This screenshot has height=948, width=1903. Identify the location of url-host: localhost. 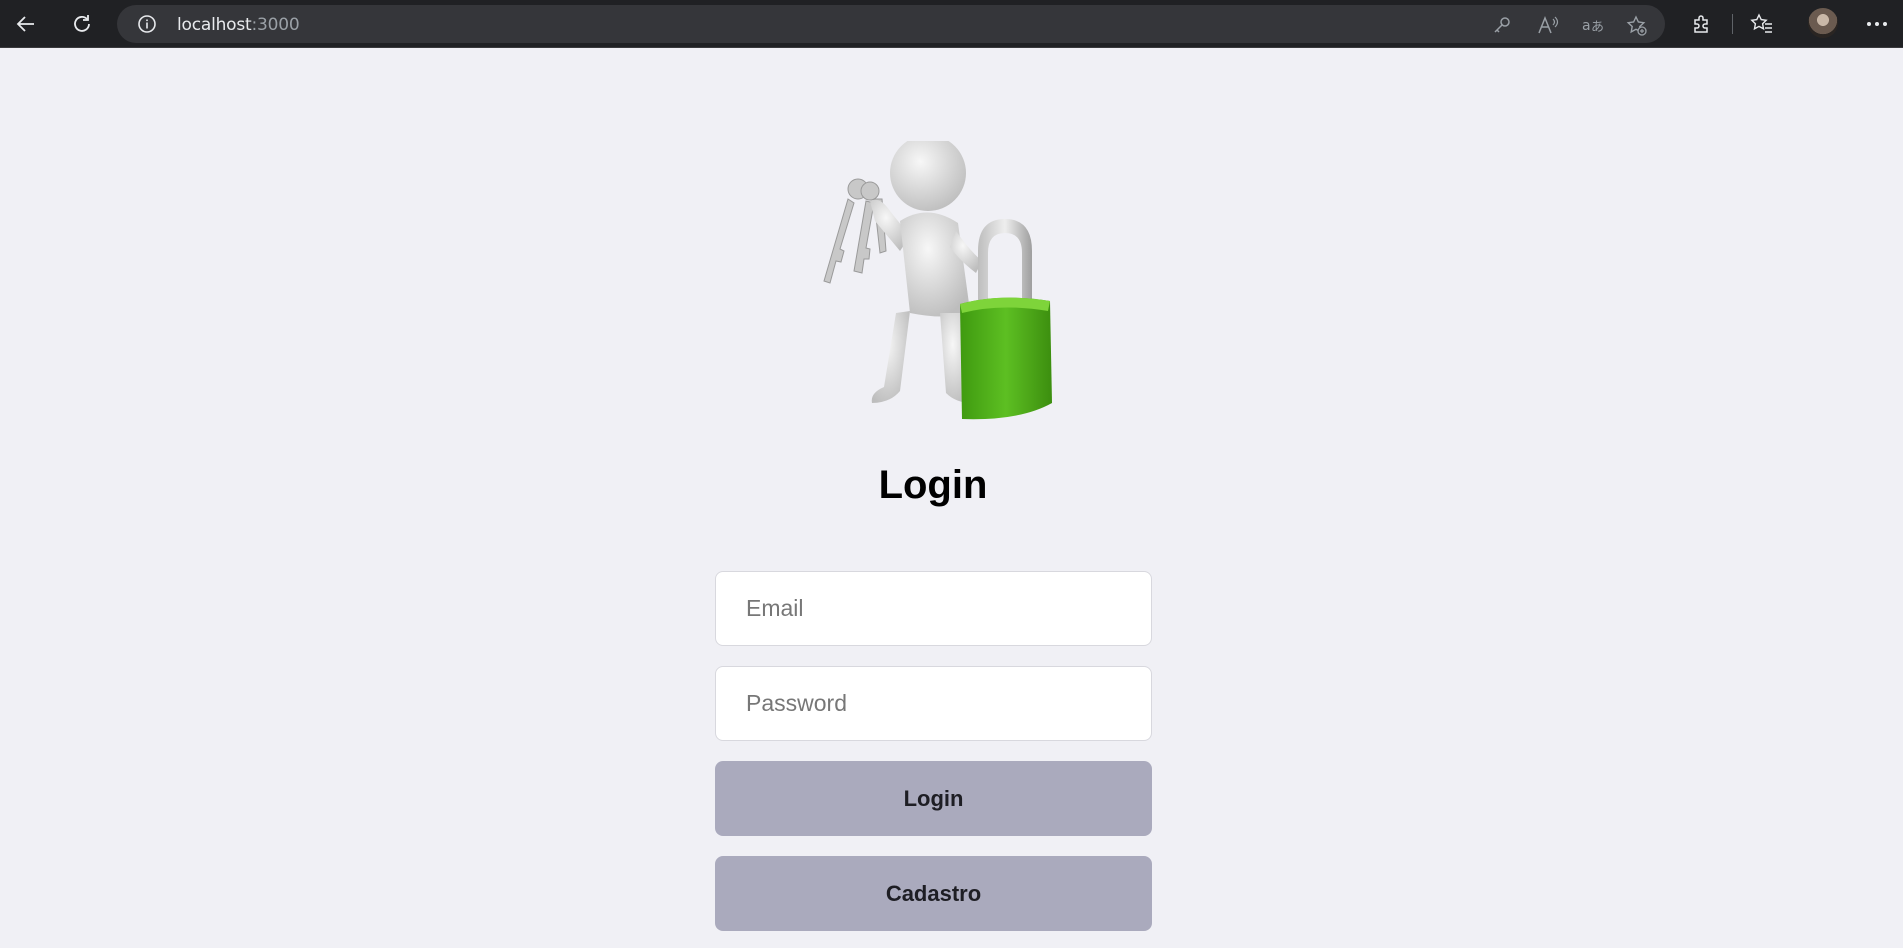
(214, 25).